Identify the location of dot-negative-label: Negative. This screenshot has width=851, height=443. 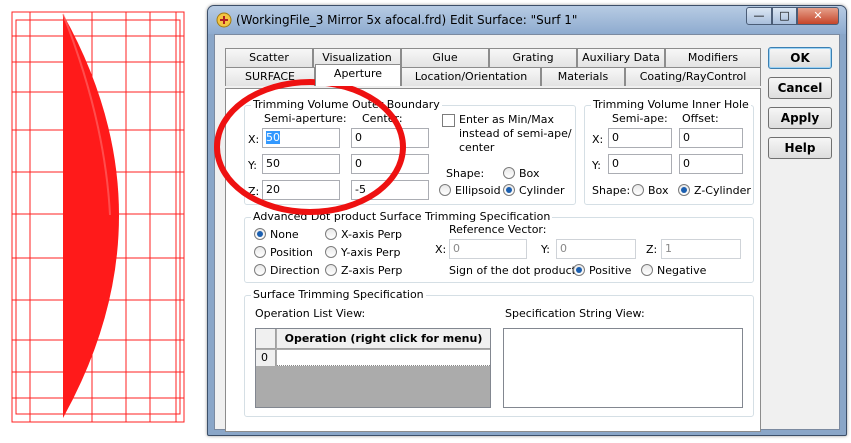
(682, 270).